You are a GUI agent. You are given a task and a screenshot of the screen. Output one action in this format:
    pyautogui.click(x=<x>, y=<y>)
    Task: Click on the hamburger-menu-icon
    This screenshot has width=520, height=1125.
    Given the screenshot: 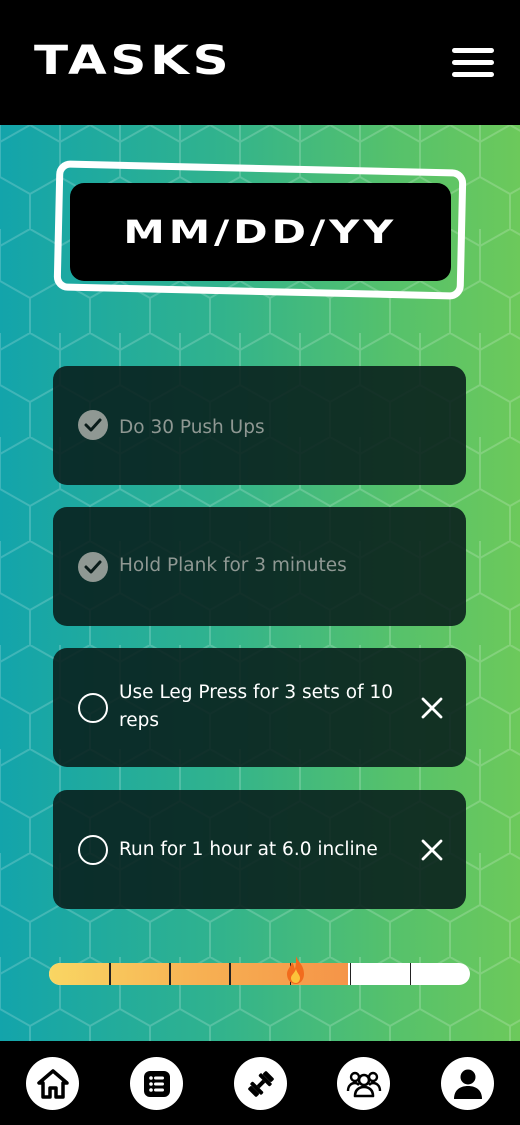 What is the action you would take?
    pyautogui.click(x=473, y=50)
    